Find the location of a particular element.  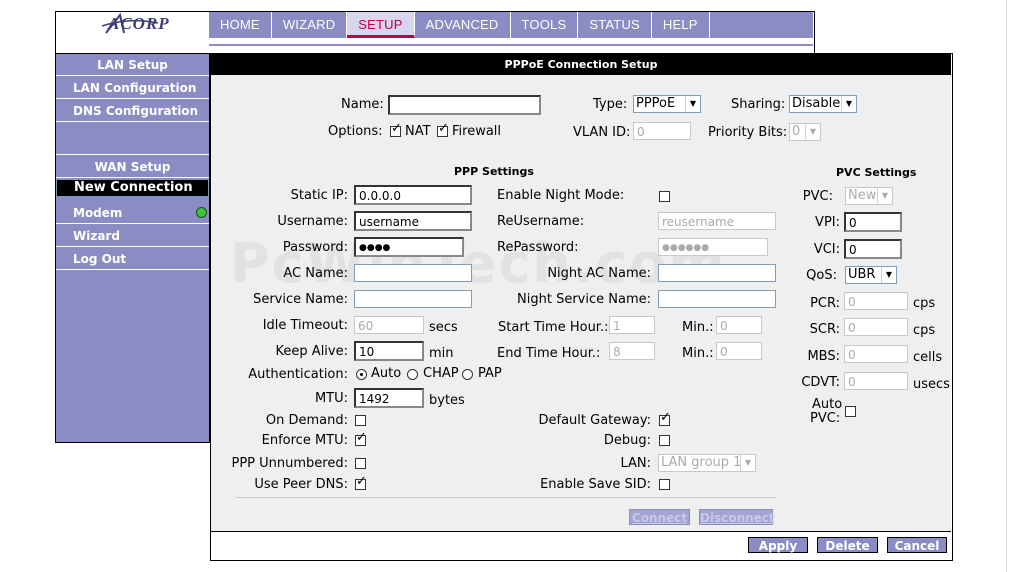

idle-timeout-input: 60 is located at coordinates (389, 325).